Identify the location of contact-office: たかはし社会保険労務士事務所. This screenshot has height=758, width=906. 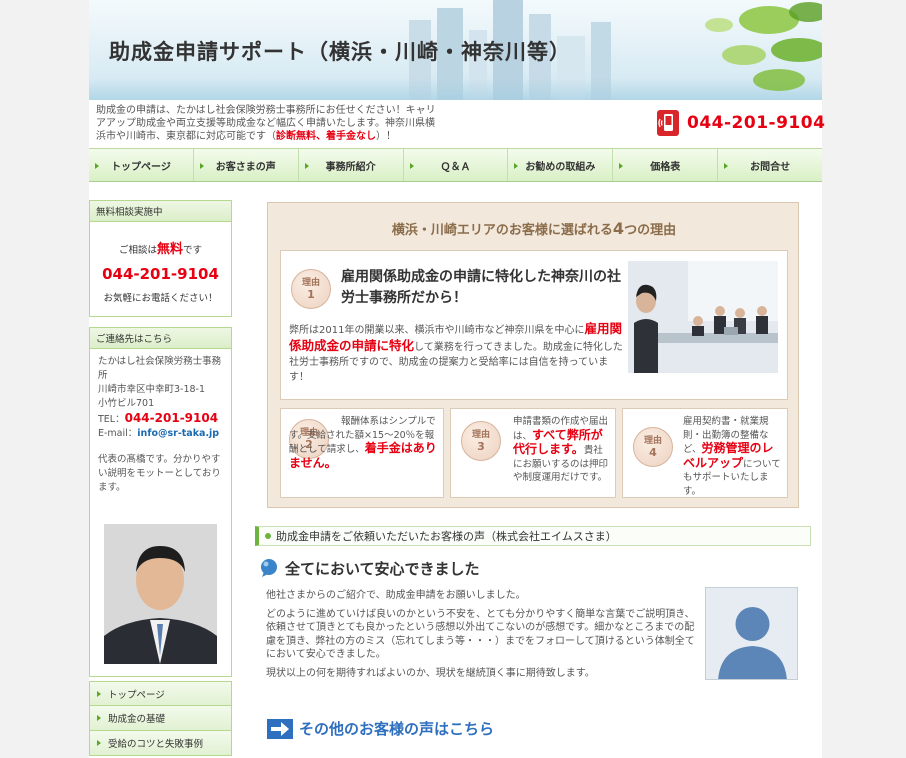
(160, 368).